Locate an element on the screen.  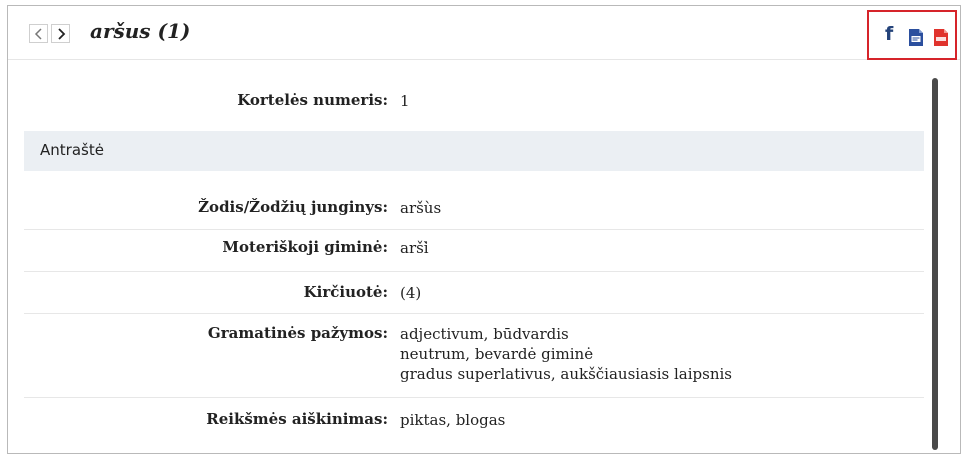
previous-entry-button is located at coordinates (38, 33).